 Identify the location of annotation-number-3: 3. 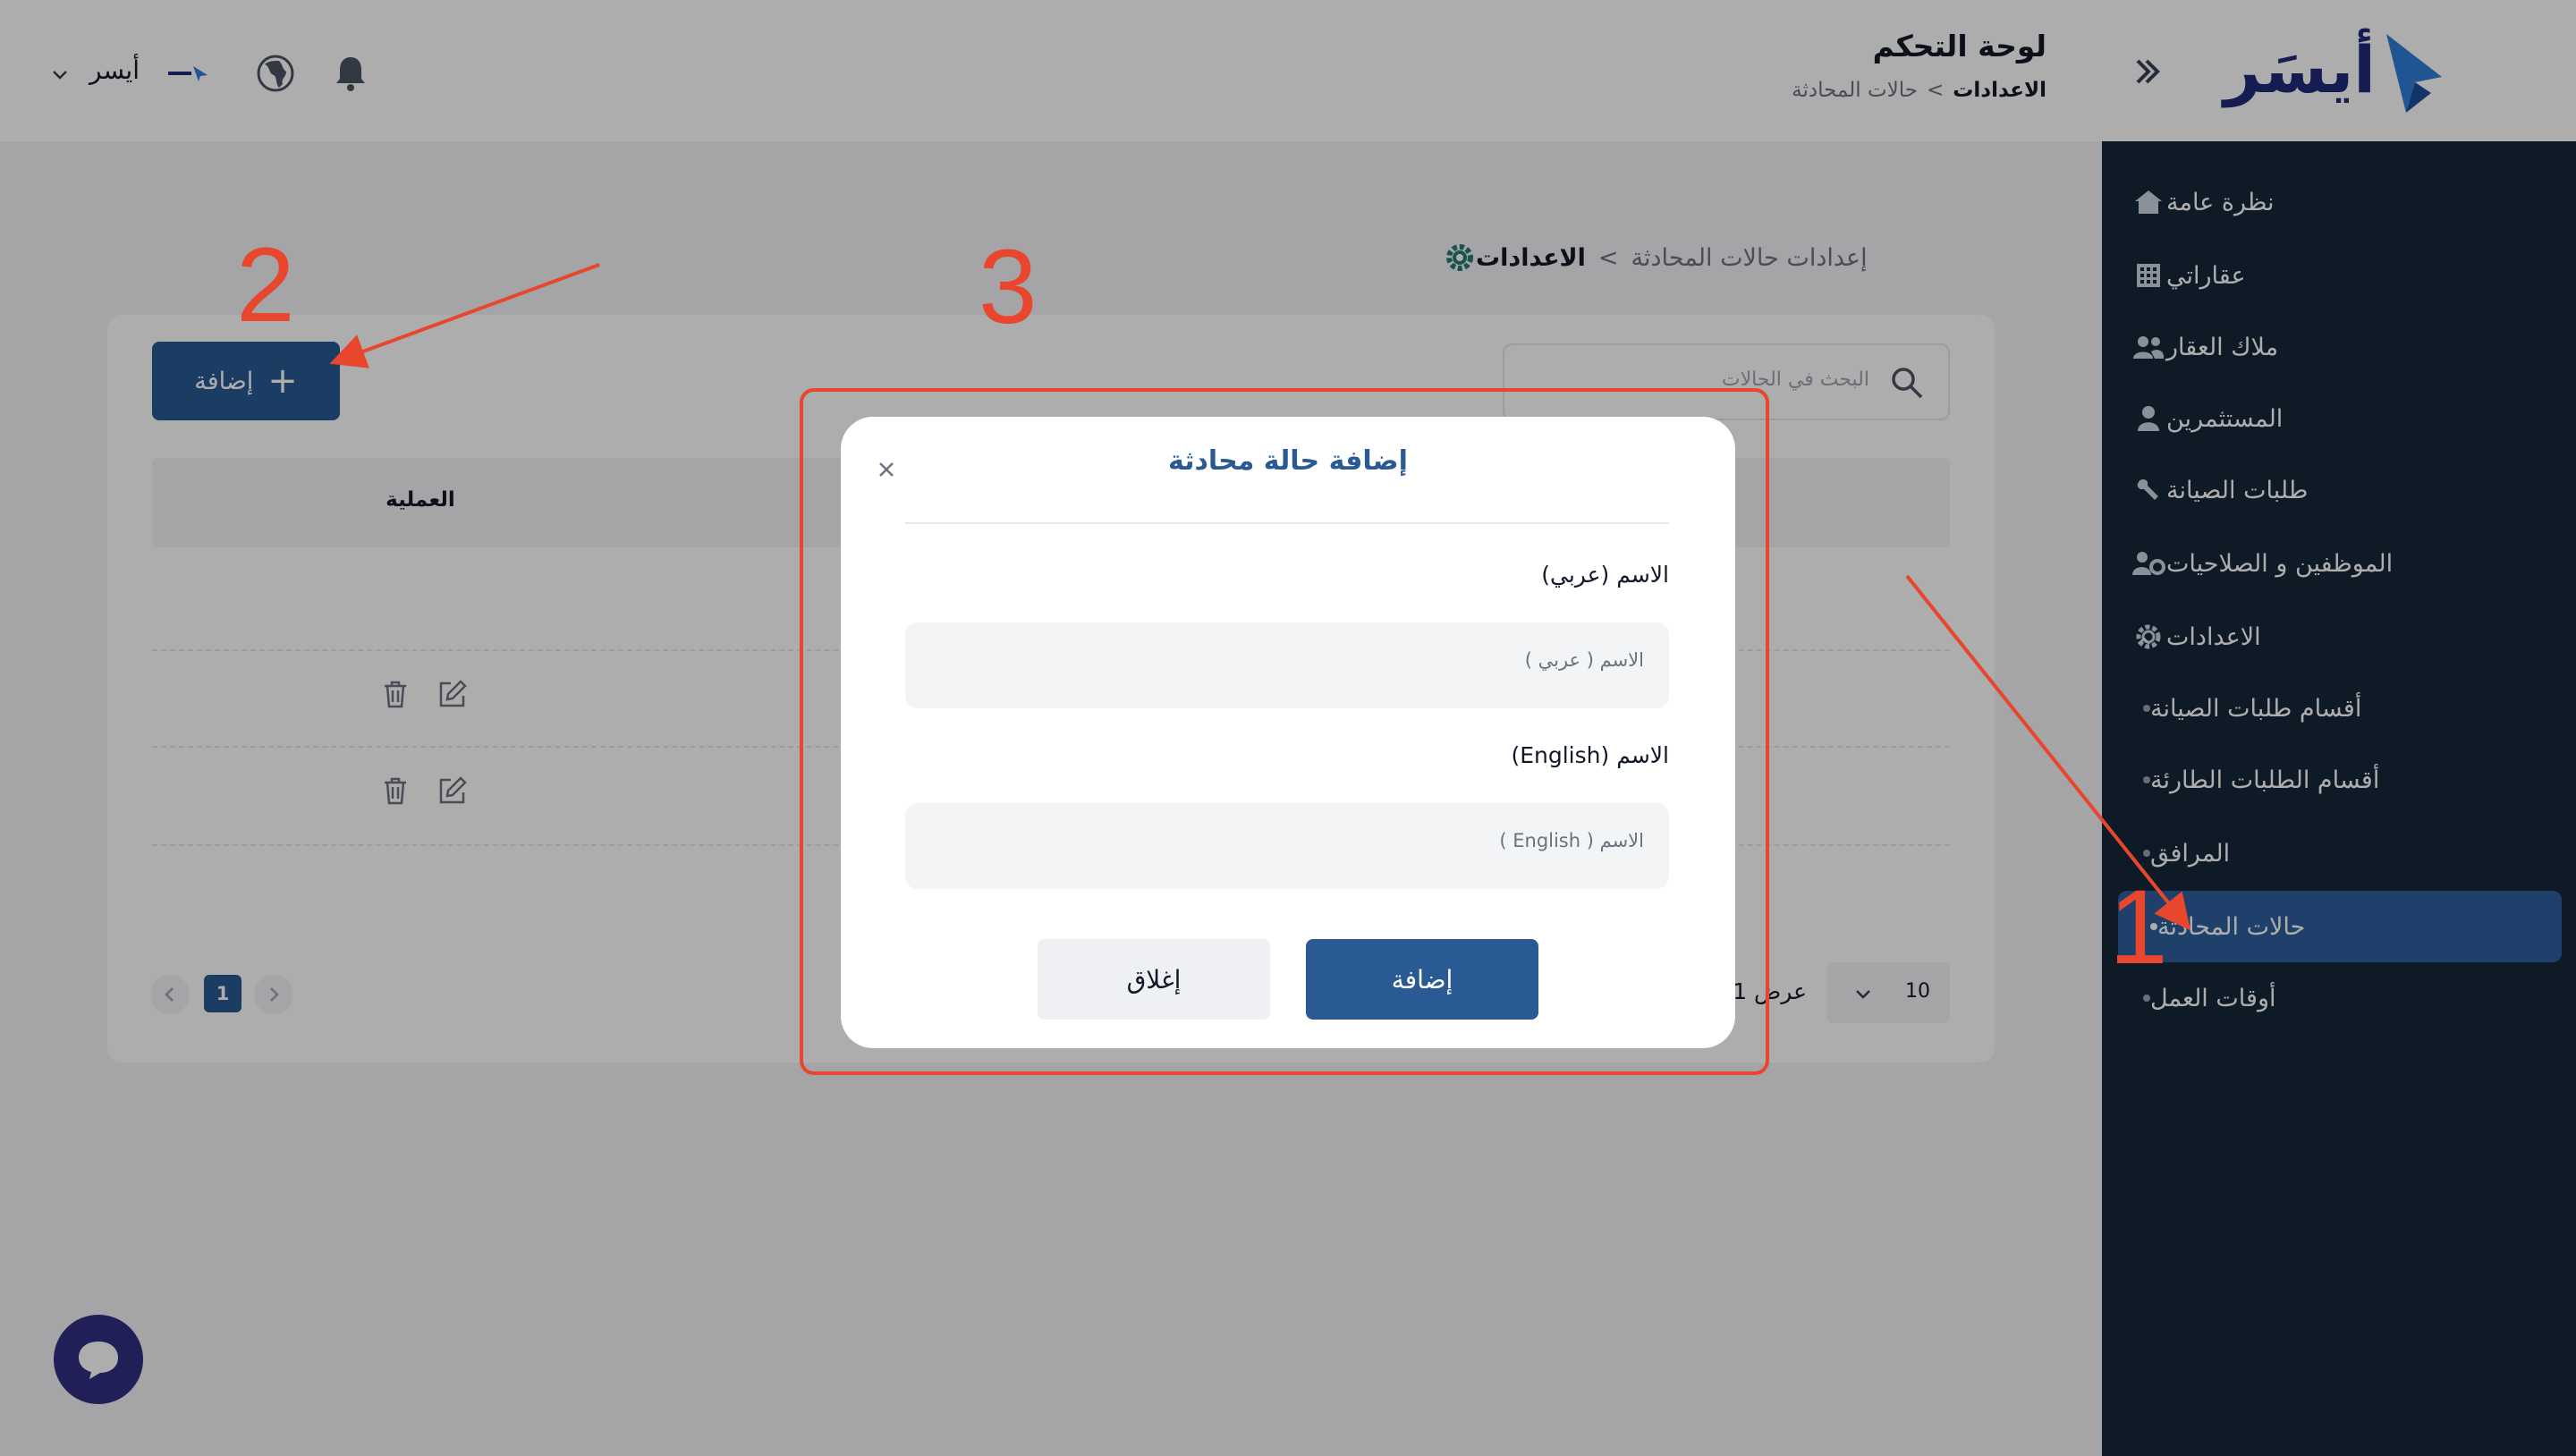
(1008, 287).